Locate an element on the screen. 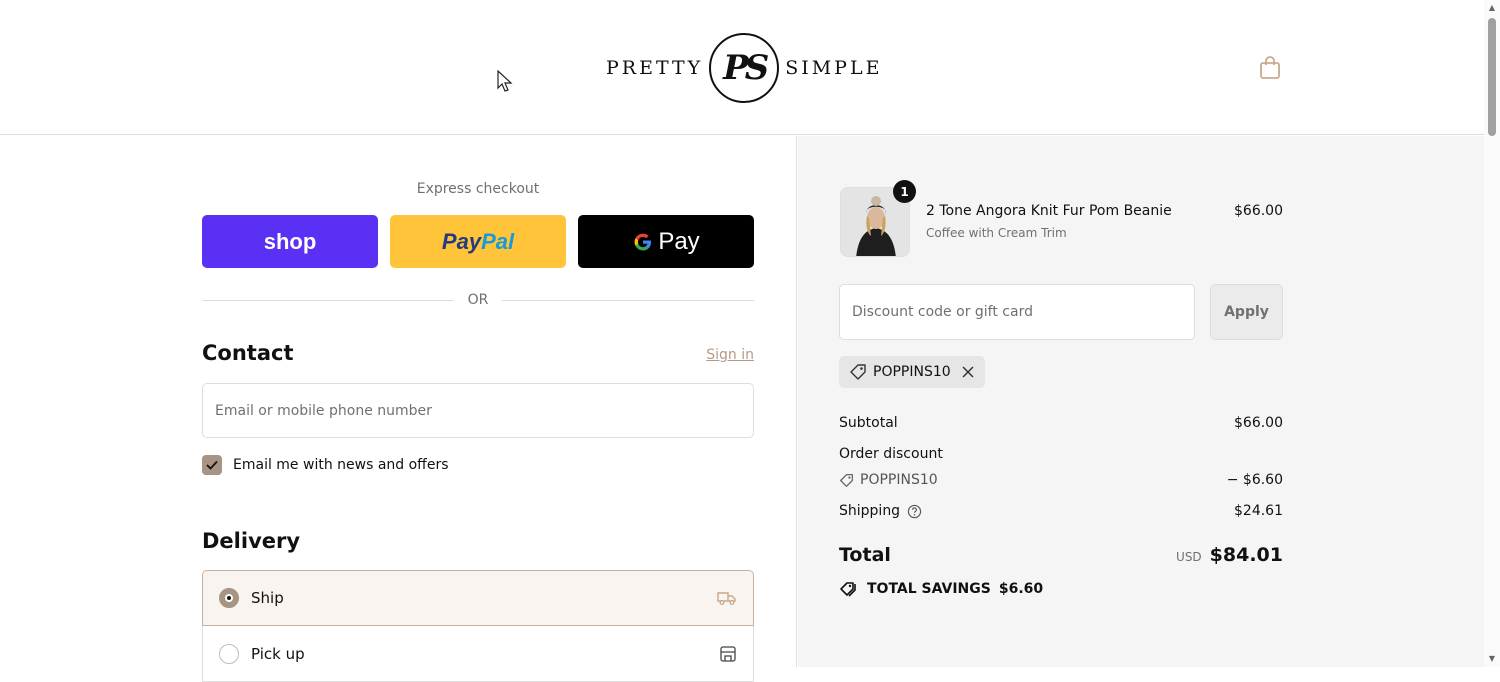  sign-in-link: Sign in is located at coordinates (722, 355).